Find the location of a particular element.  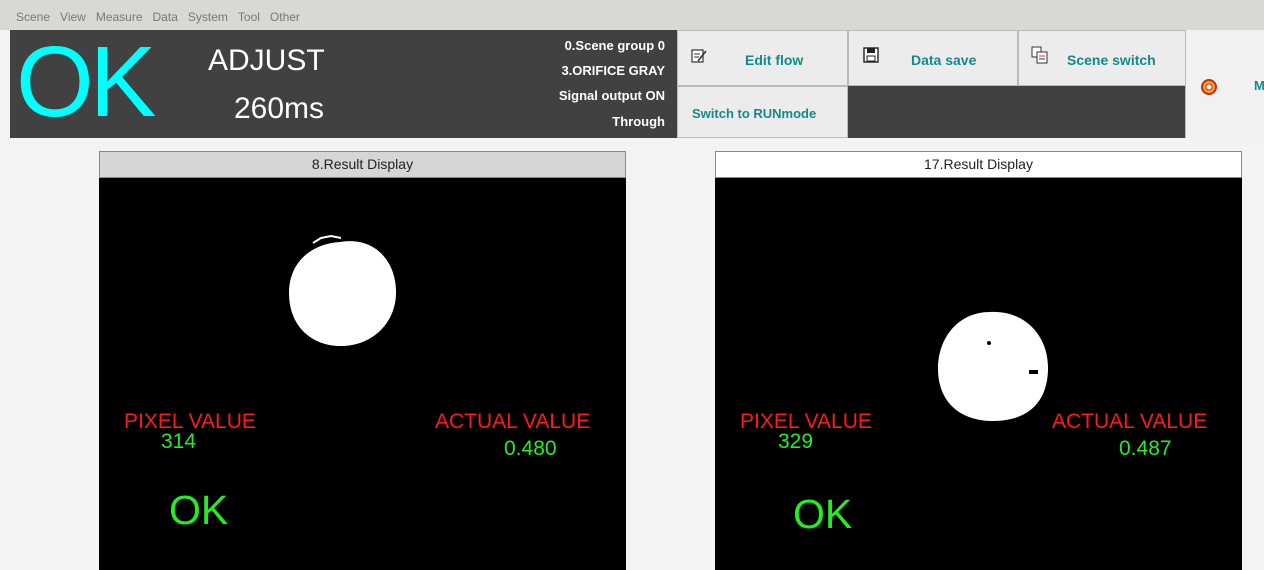

edit-flow-label: Edit flow is located at coordinates (774, 60).